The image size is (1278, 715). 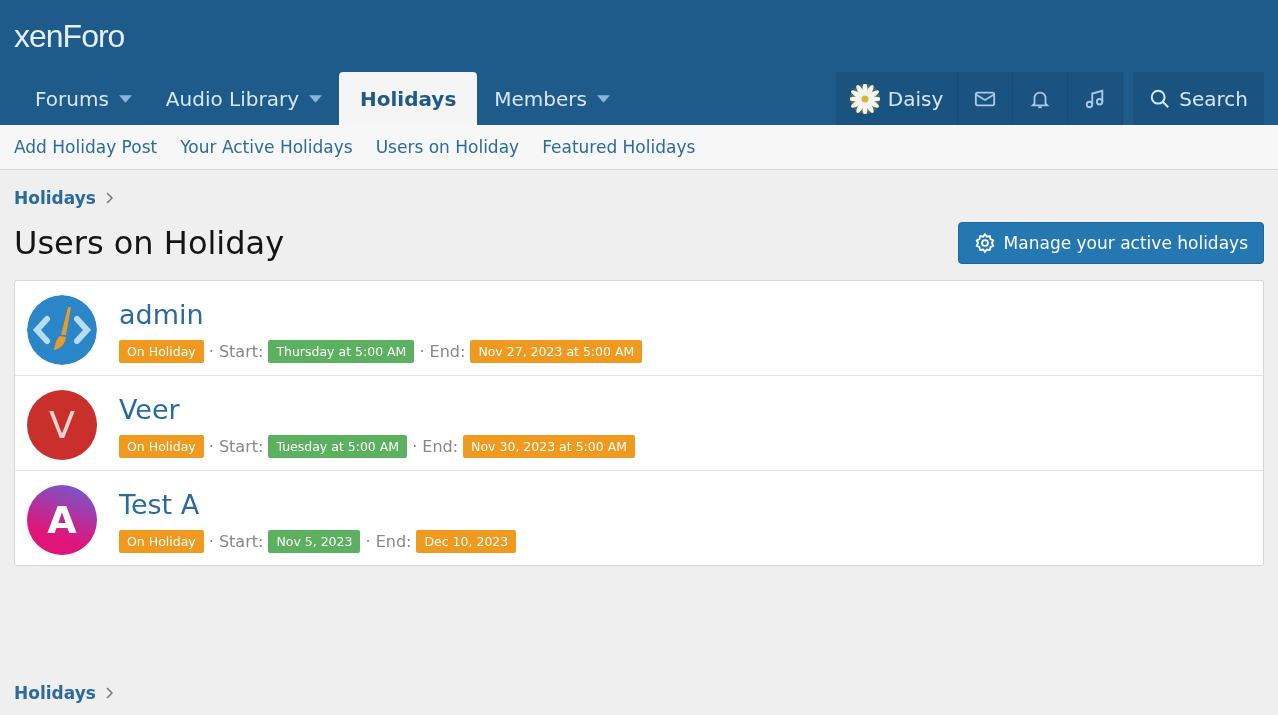 What do you see at coordinates (318, 504) in the screenshot?
I see `username-link: Test A` at bounding box center [318, 504].